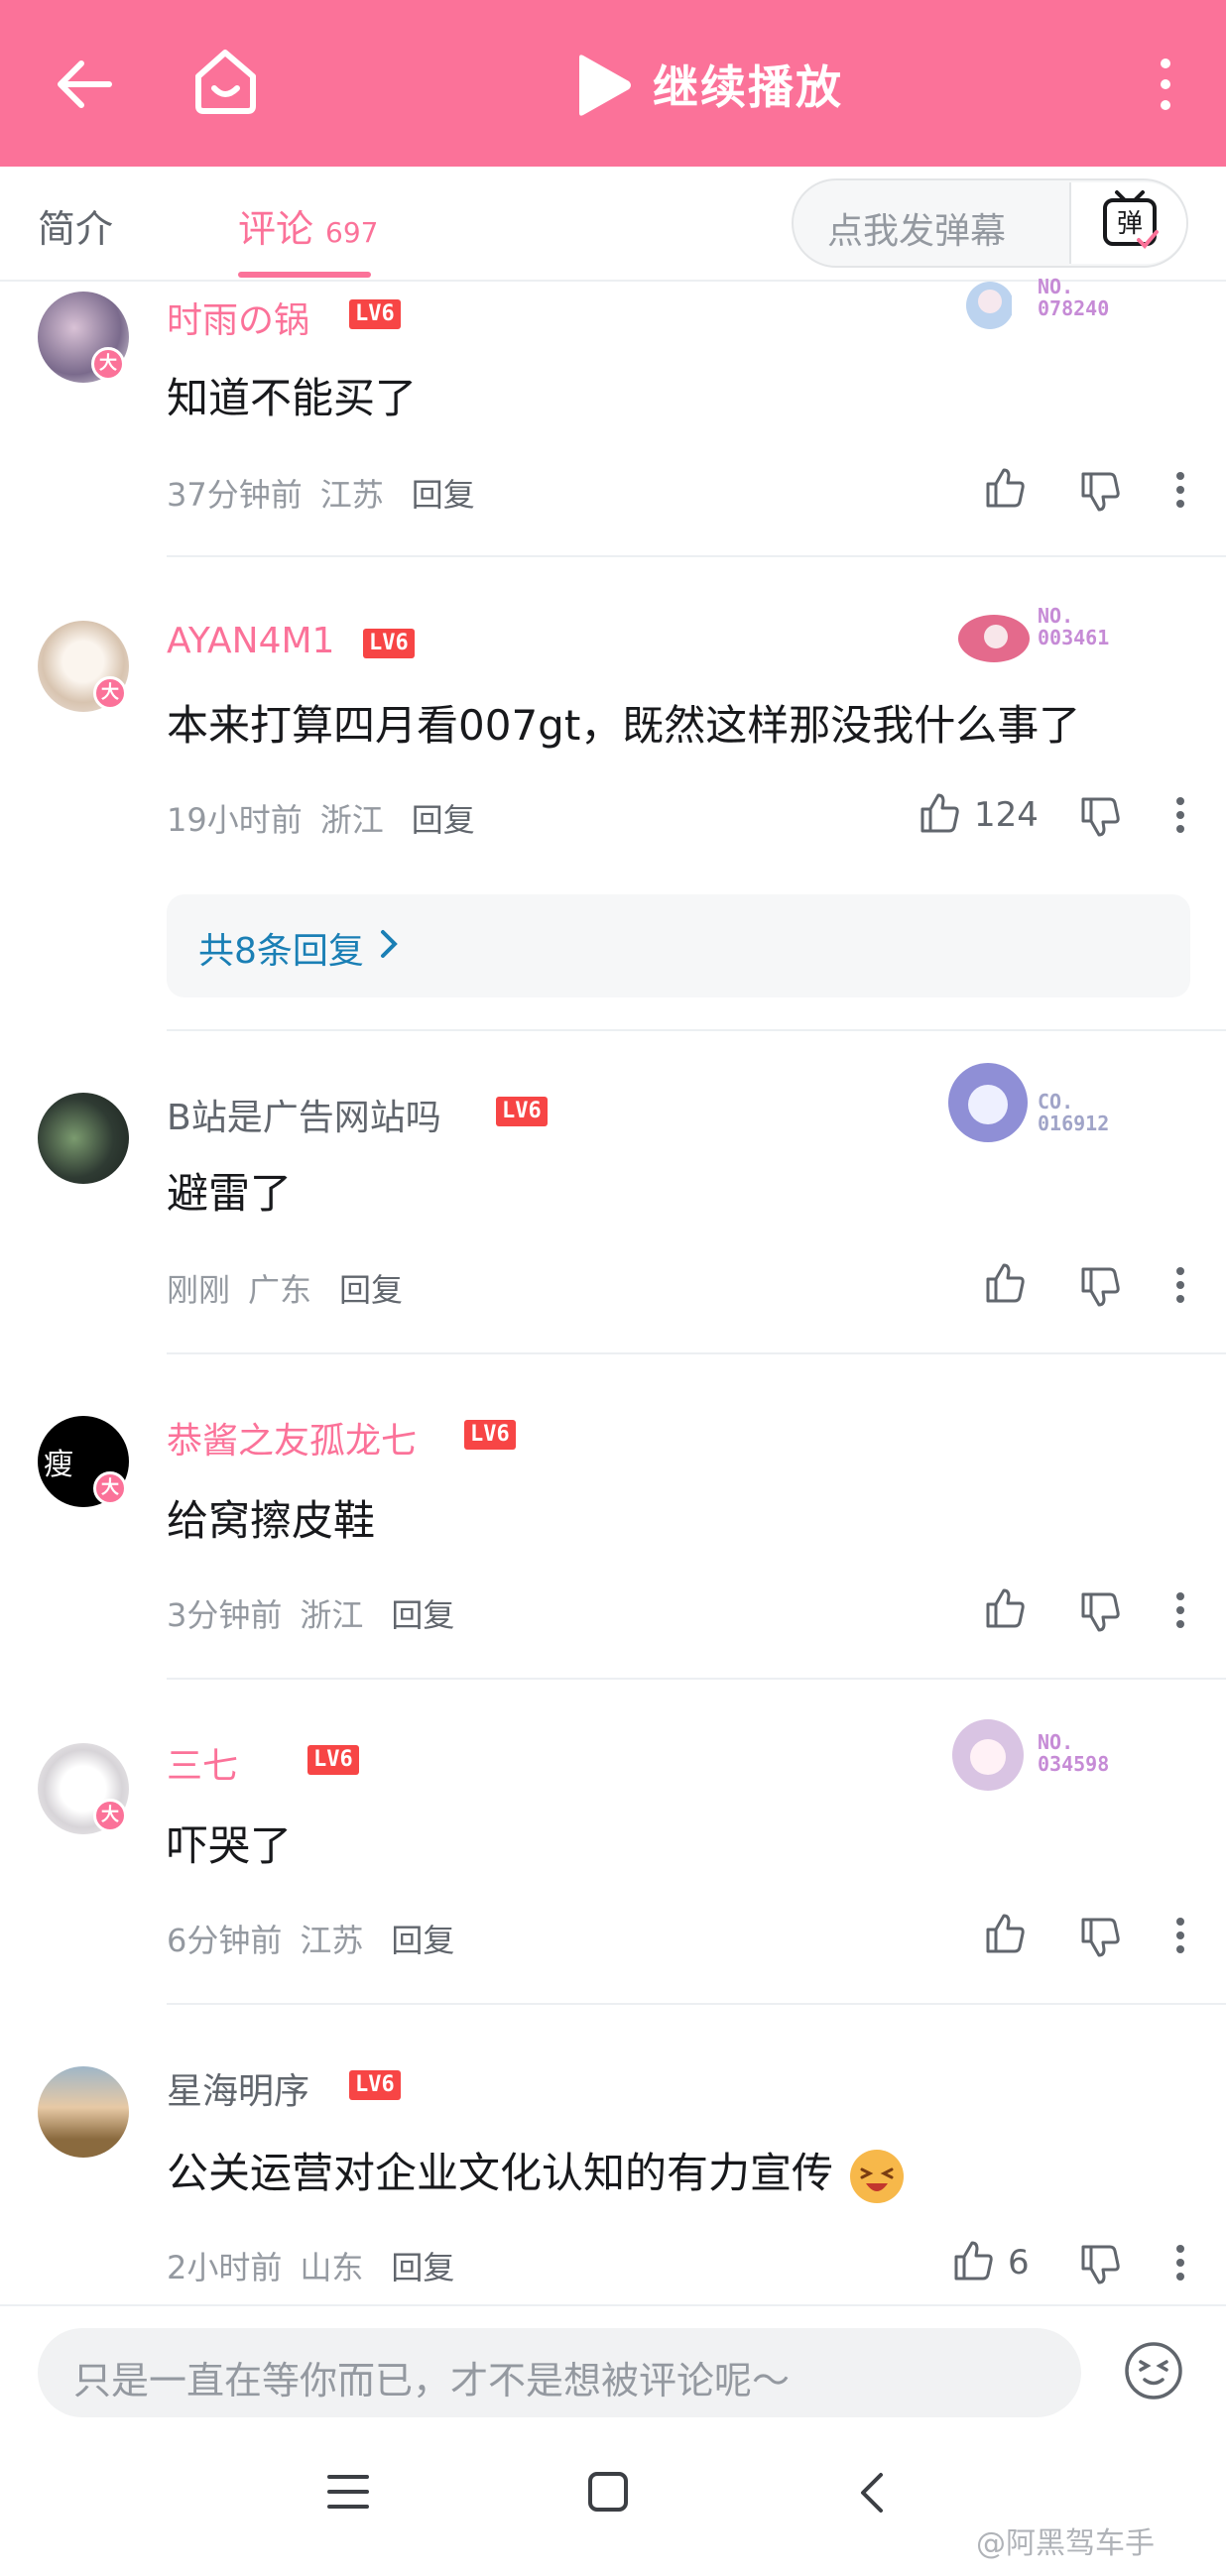 Image resolution: width=1226 pixels, height=2576 pixels. Describe the element at coordinates (1074, 626) in the screenshot. I see `fan-badge-number: NO. 003461` at that location.